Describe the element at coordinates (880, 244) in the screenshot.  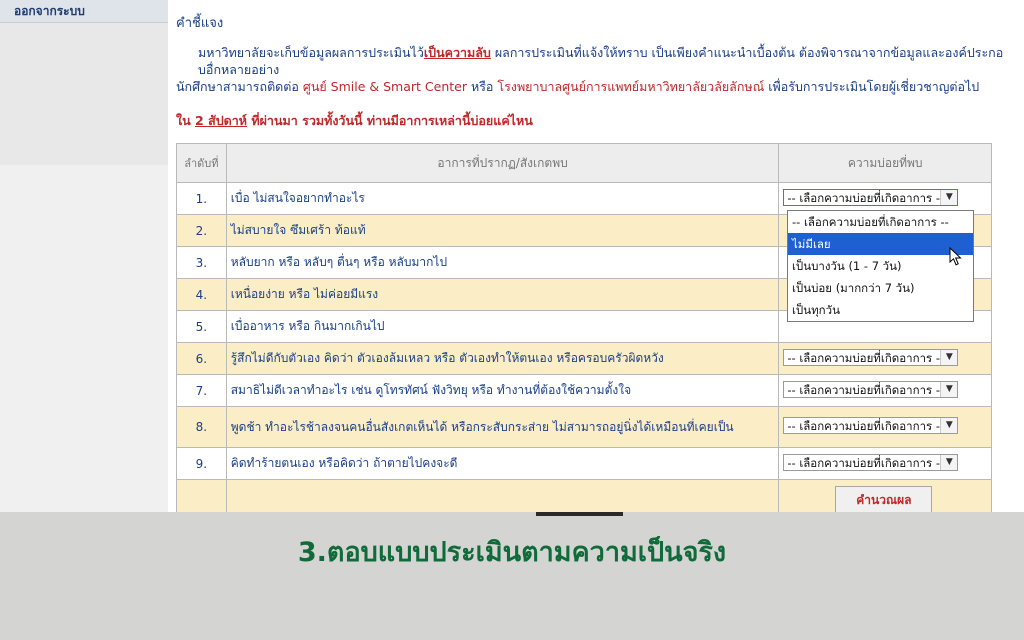
I see `dropdown-option-highlighted: ไม่มีเลย` at that location.